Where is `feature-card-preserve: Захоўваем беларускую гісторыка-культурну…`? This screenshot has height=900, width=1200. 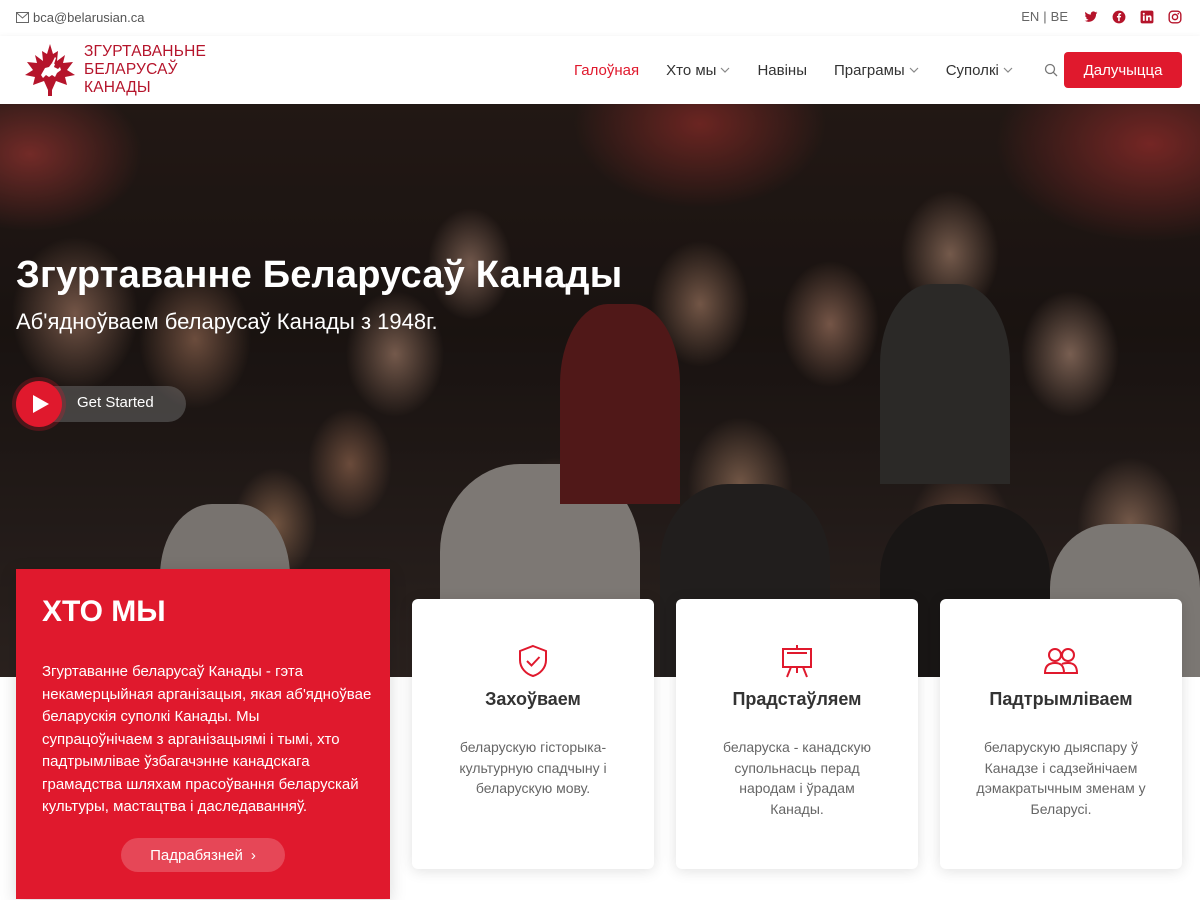
feature-card-preserve: Захоўваем беларускую гісторыка-культурну… is located at coordinates (533, 734).